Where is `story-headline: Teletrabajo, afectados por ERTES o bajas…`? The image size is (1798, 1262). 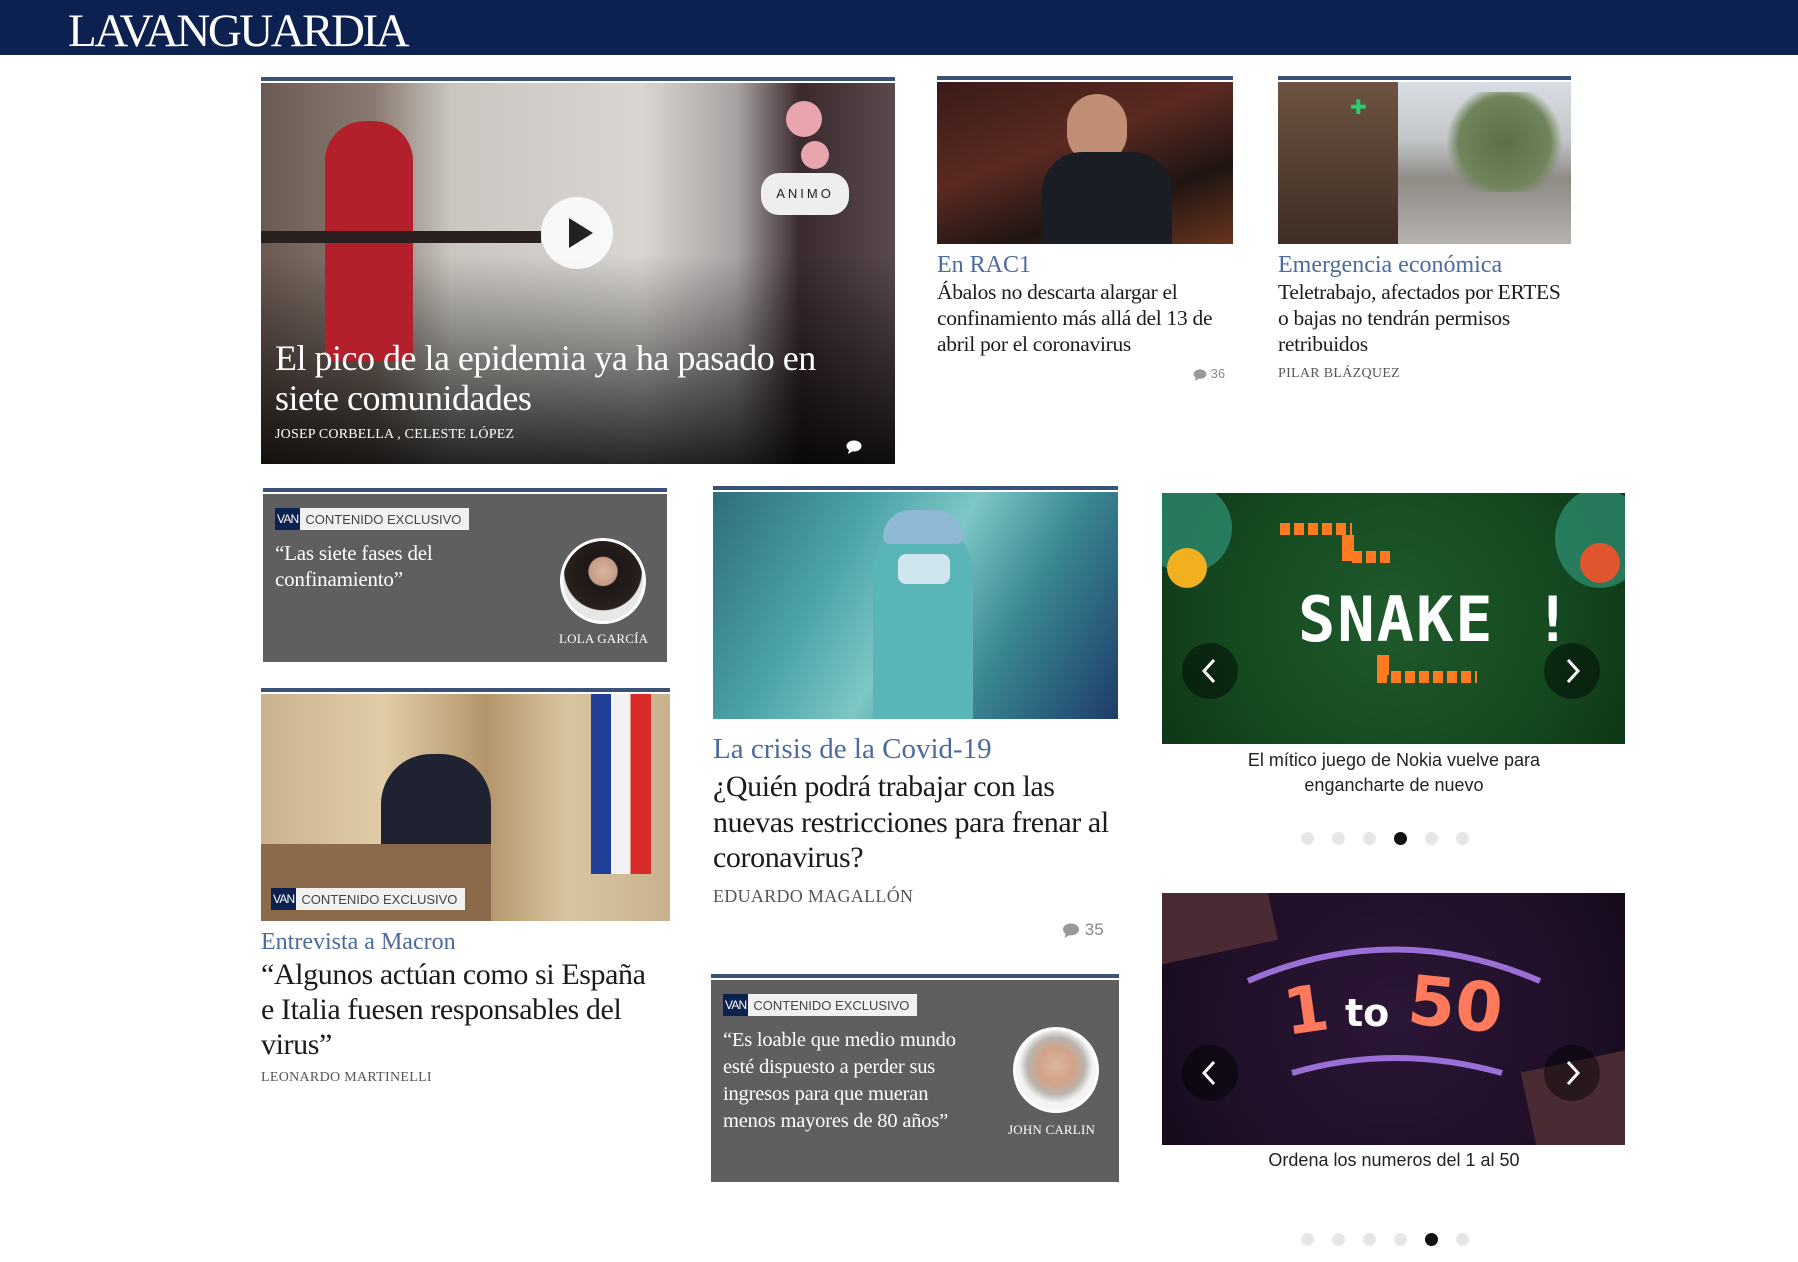
story-headline: Teletrabajo, afectados por ERTES o bajas… is located at coordinates (1424, 318).